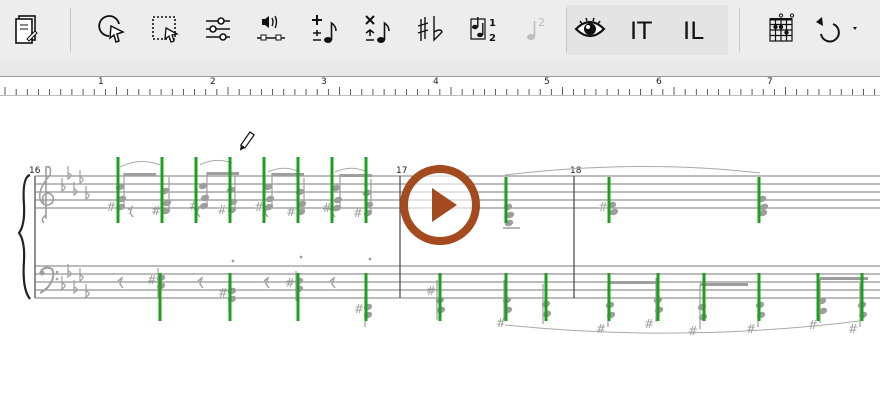  I want to click on delete-note-icon, so click(377, 29).